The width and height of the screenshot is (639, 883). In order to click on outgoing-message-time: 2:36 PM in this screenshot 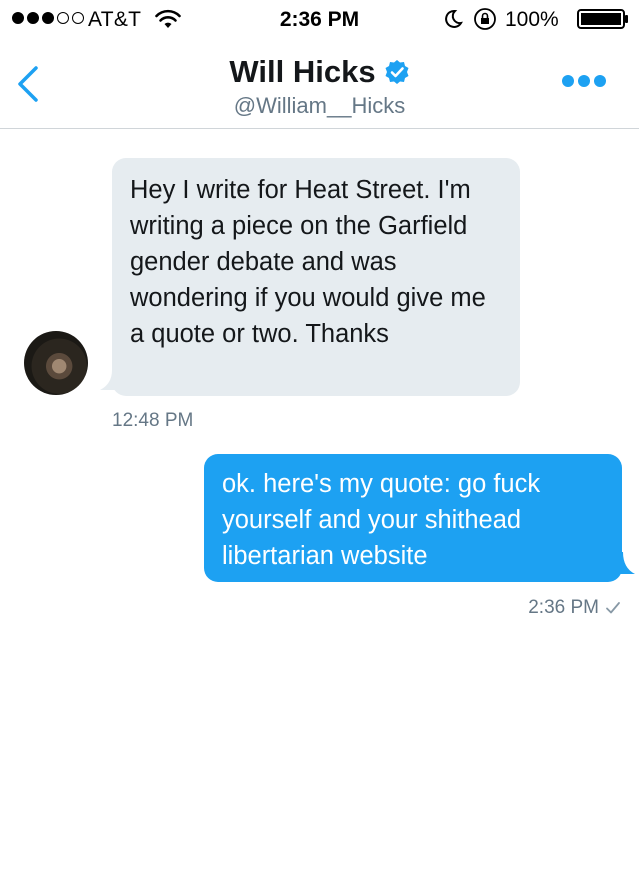, I will do `click(563, 607)`.